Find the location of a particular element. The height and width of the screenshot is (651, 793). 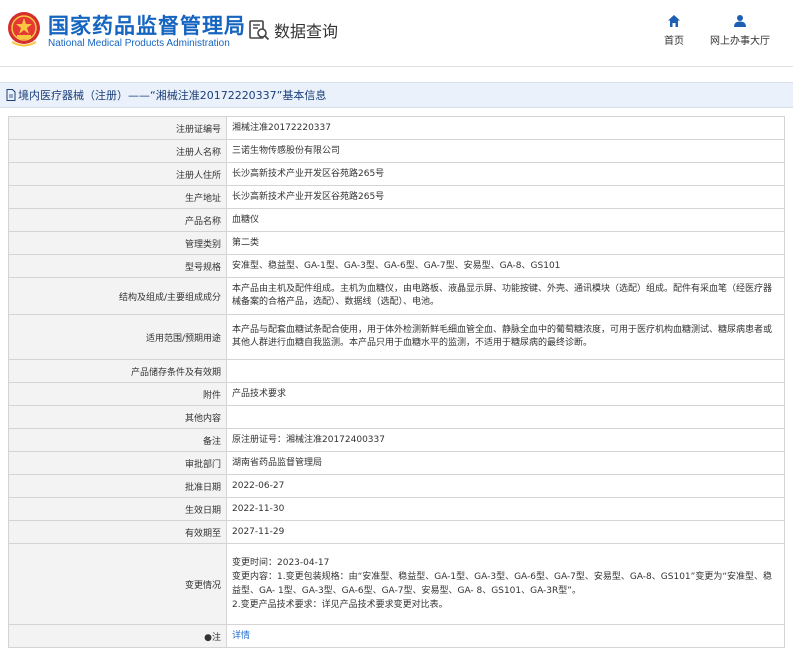

table-row: 有效期至 2027-11-29 is located at coordinates (396, 532).